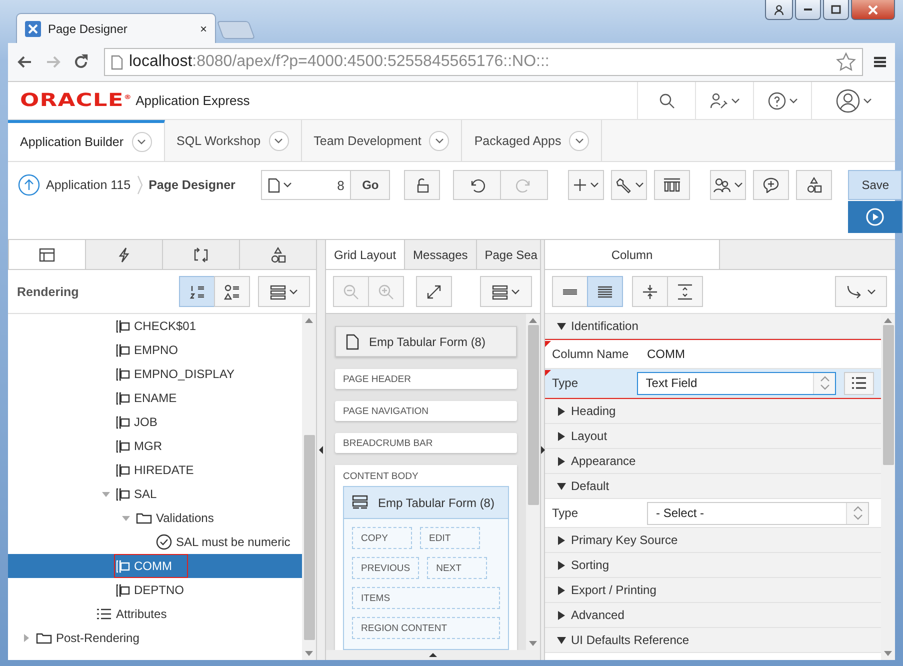 The image size is (903, 666). Describe the element at coordinates (561, 411) in the screenshot. I see `collapsed-icon` at that location.